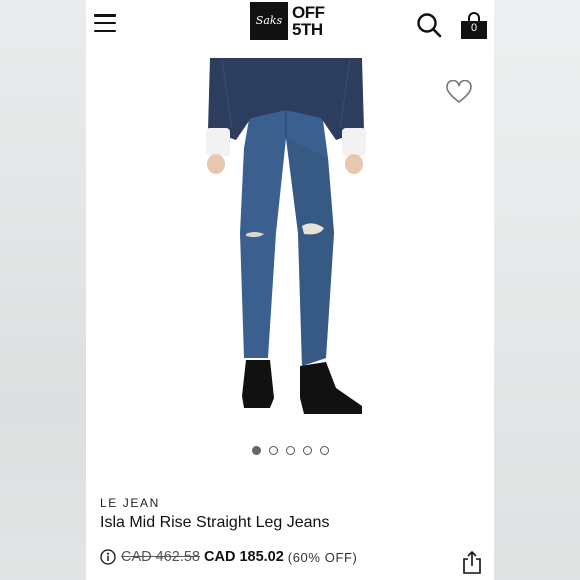 Image resolution: width=580 pixels, height=580 pixels. Describe the element at coordinates (459, 92) in the screenshot. I see `wishlist-heart-icon` at that location.